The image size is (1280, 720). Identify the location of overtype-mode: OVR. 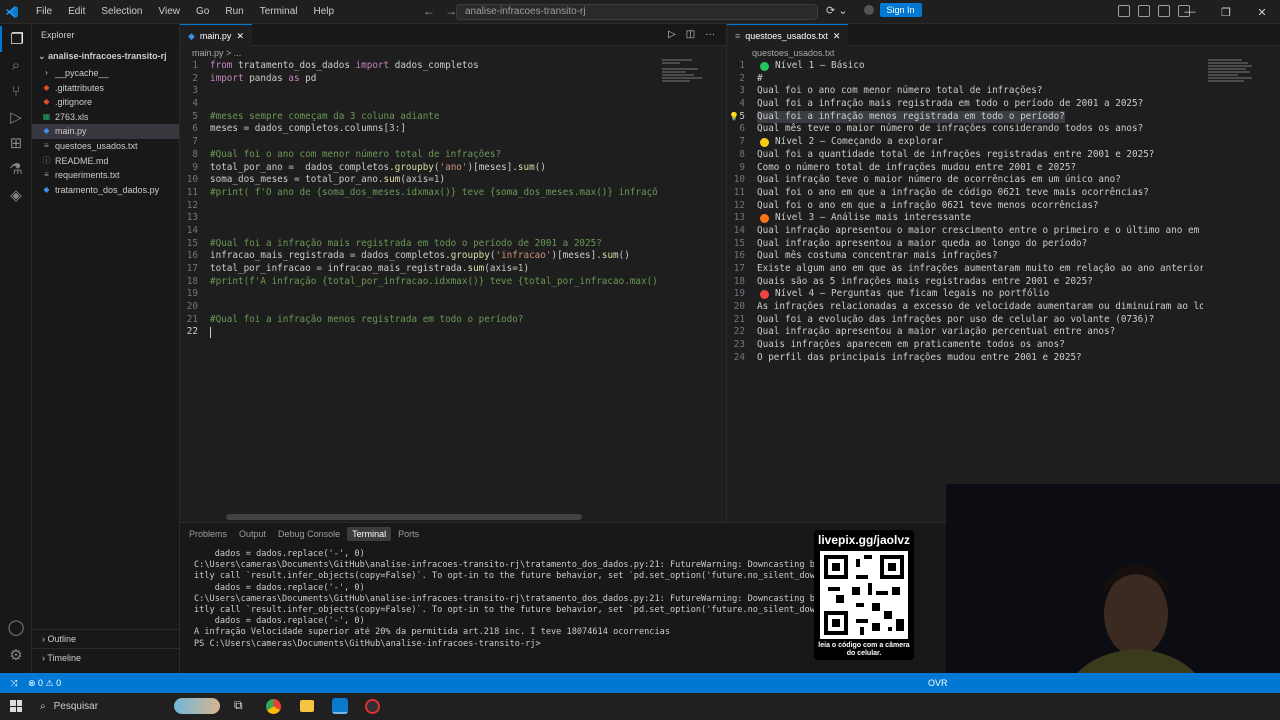
(938, 683).